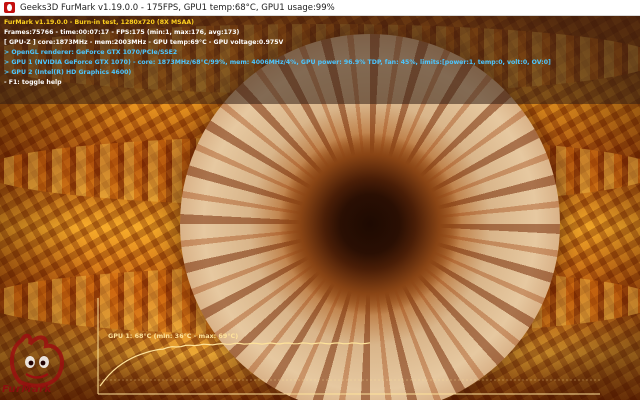 The image size is (640, 400). What do you see at coordinates (9, 7) in the screenshot?
I see `furmark-app-icon` at bounding box center [9, 7].